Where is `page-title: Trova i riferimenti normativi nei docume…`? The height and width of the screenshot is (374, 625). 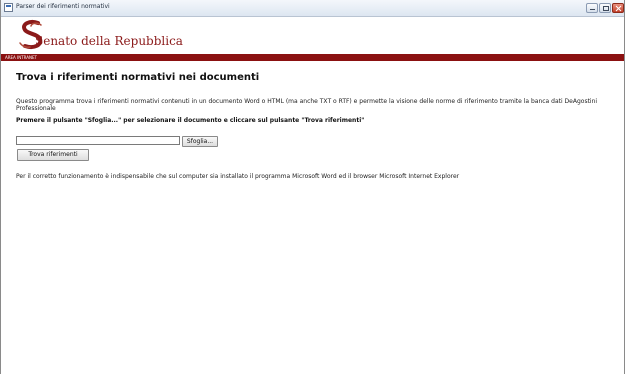 page-title: Trova i riferimenti normativi nei docume… is located at coordinates (138, 77).